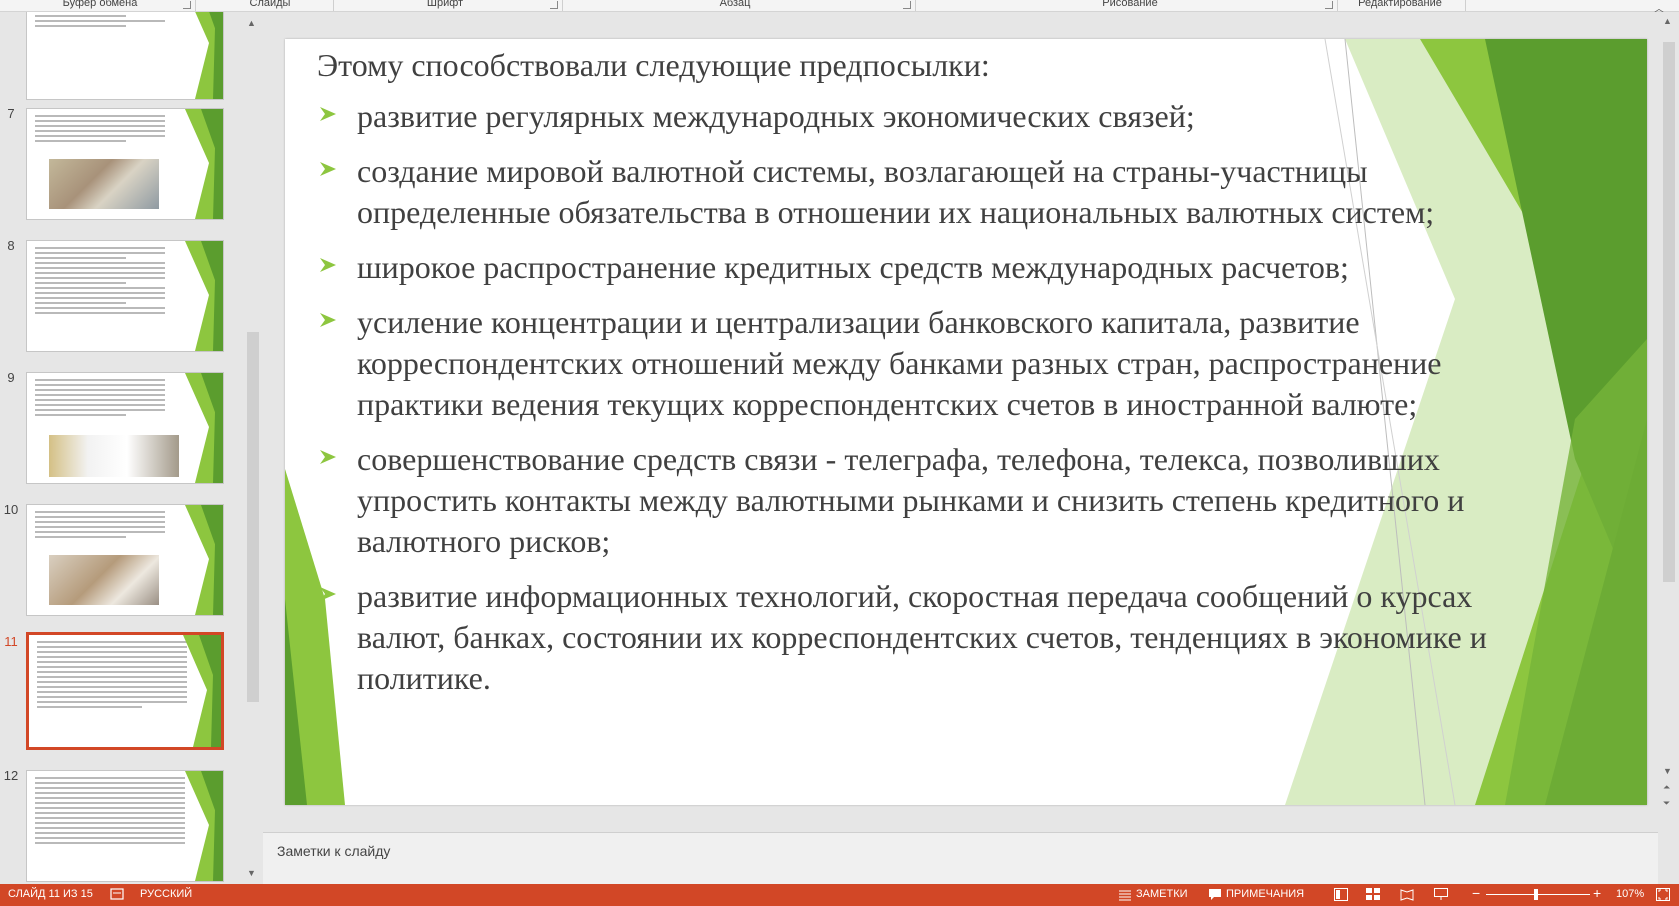 The width and height of the screenshot is (1679, 906). What do you see at coordinates (1265, 894) in the screenshot?
I see `comments-button: ПРИМЕЧАНИЯ` at bounding box center [1265, 894].